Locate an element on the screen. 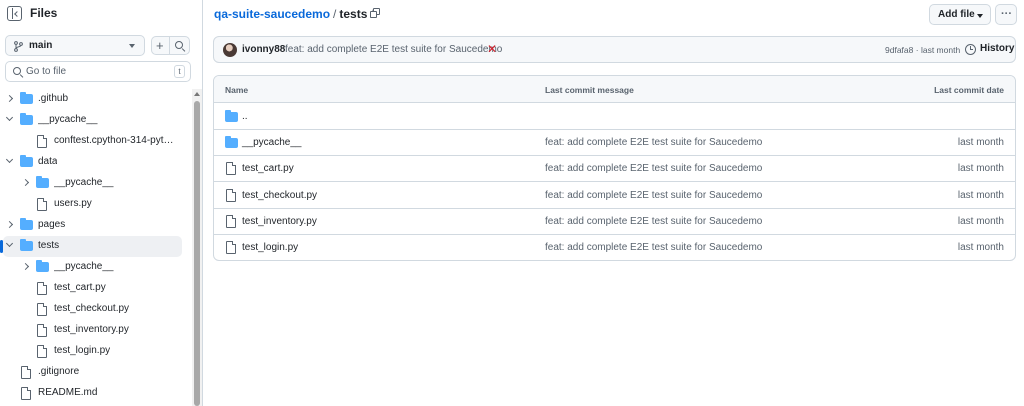 This screenshot has width=1024, height=406. kebab-horizontal-icon: ··· is located at coordinates (1006, 14).